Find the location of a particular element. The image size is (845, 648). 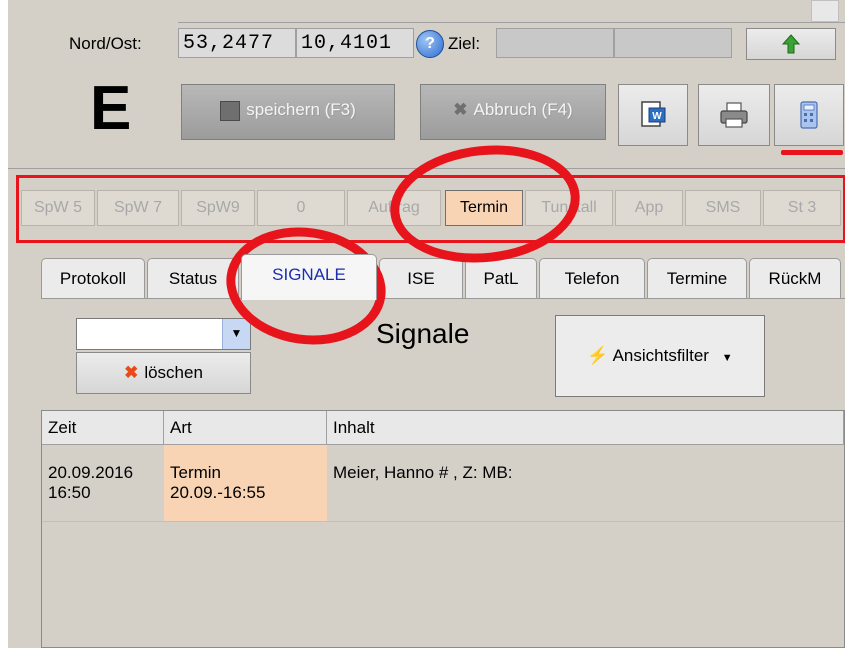

calculator-button is located at coordinates (809, 115).